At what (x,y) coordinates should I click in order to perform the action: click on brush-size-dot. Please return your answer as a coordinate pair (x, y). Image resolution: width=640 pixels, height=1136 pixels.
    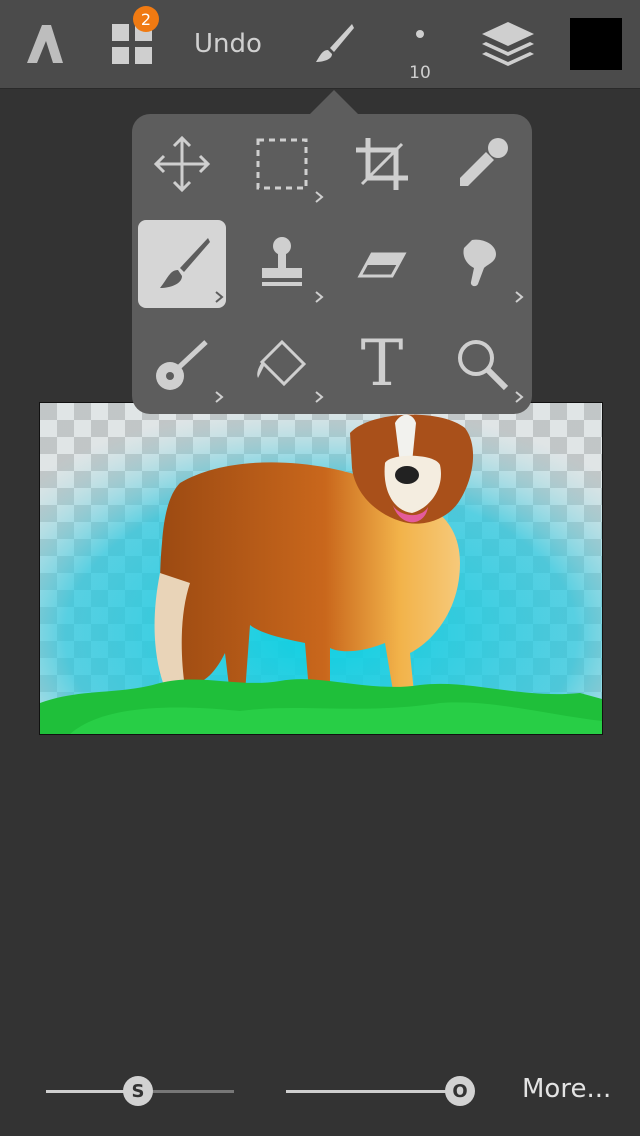
    Looking at the image, I should click on (420, 34).